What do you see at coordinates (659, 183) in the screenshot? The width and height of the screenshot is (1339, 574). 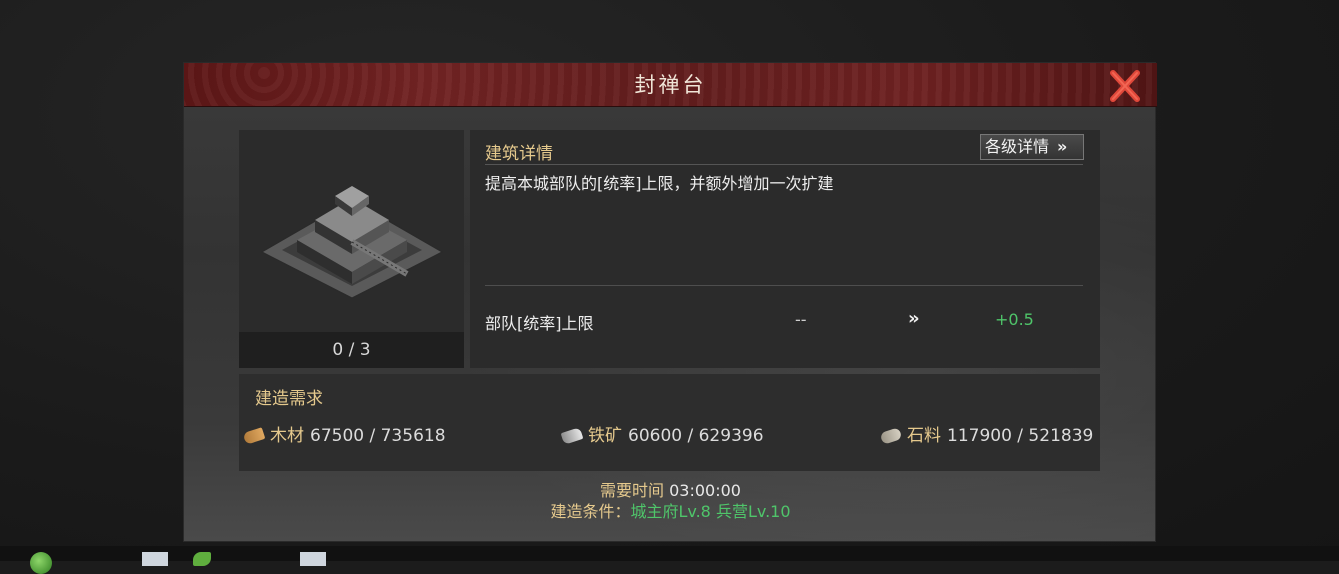 I see `building-description: 提高本城部队的[统率]上限，并额外增加一次扩建` at bounding box center [659, 183].